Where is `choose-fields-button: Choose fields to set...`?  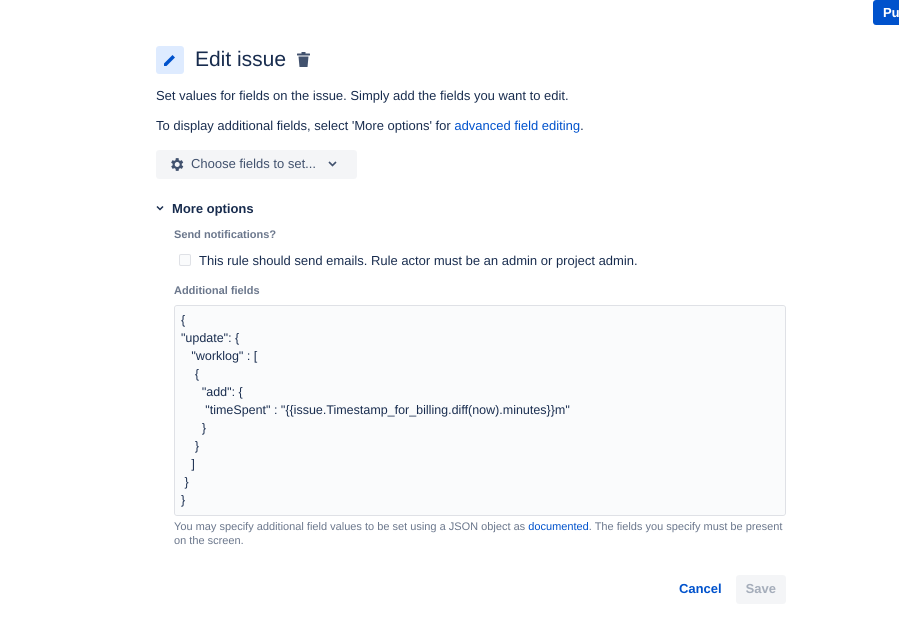
choose-fields-button: Choose fields to set... is located at coordinates (256, 164).